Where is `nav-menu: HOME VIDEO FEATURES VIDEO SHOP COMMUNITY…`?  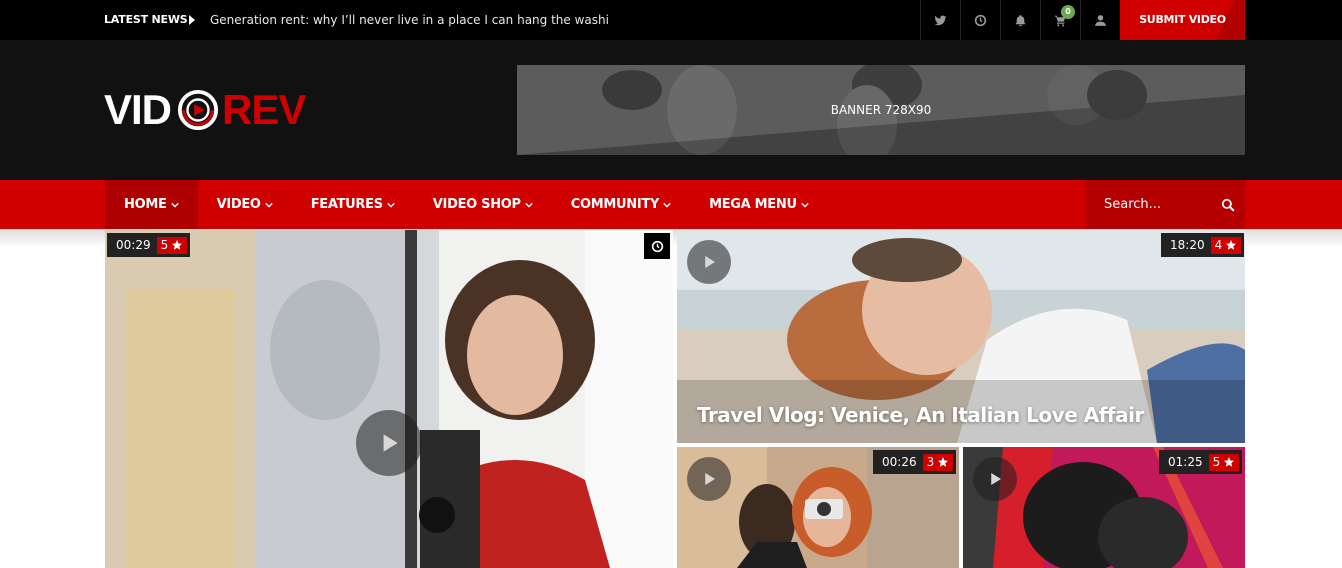 nav-menu: HOME VIDEO FEATURES VIDEO SHOP COMMUNITY… is located at coordinates (466, 204).